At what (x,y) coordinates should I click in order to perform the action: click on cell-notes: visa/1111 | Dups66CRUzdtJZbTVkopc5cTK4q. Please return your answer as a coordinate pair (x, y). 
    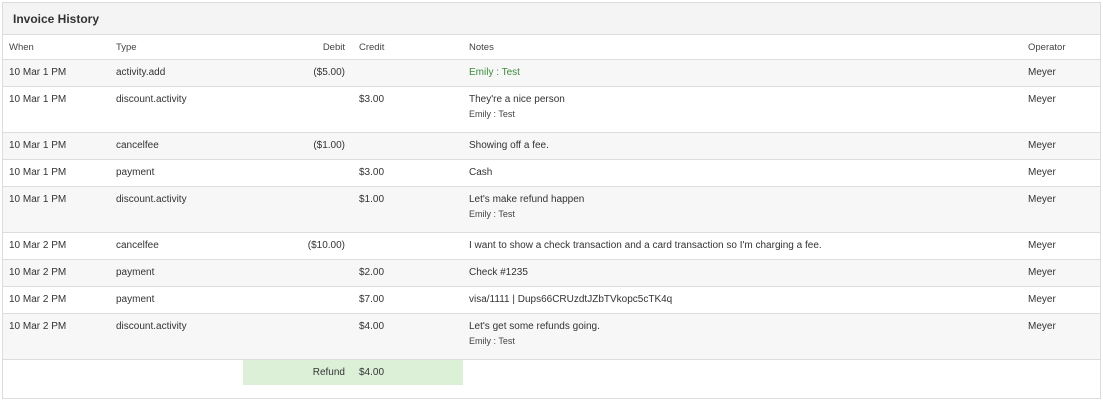
    Looking at the image, I should click on (570, 300).